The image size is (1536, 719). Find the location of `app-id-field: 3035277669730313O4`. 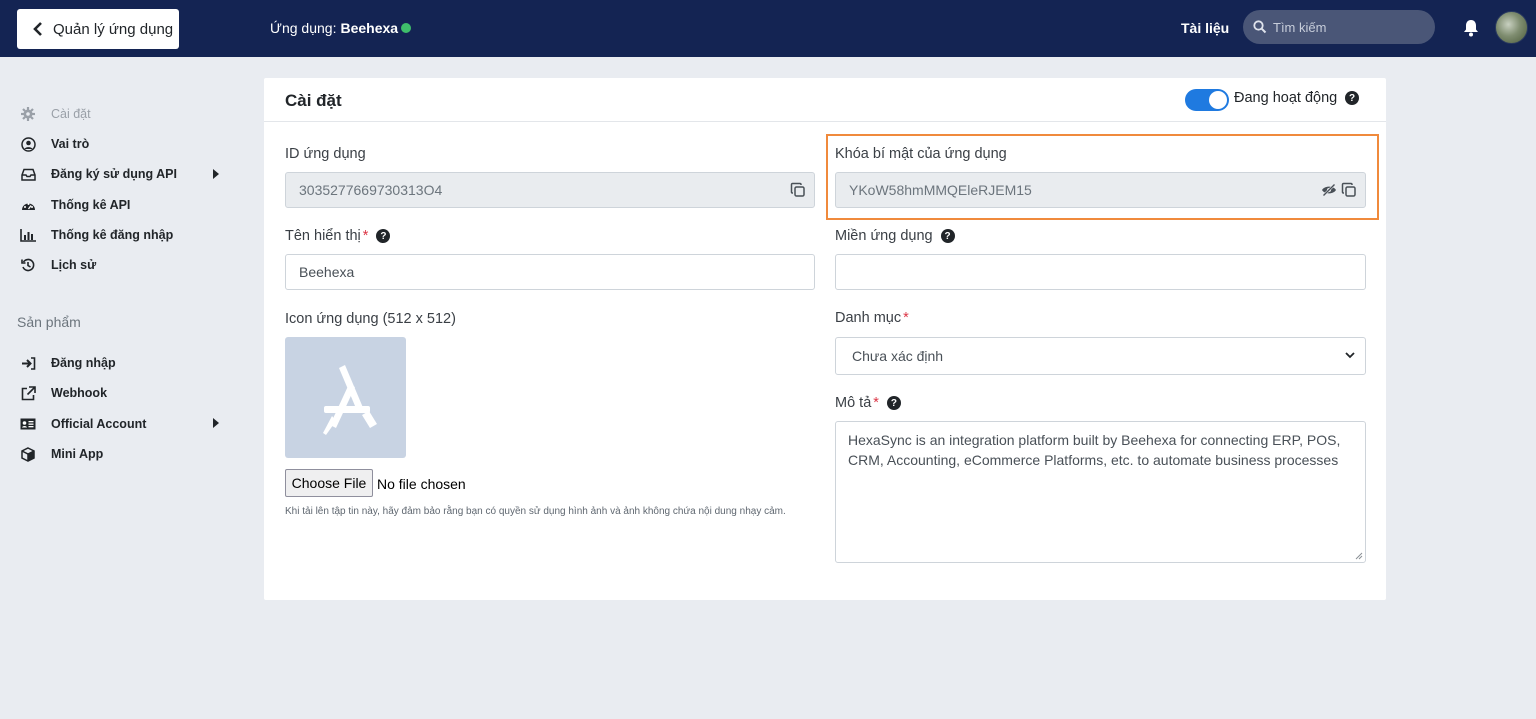

app-id-field: 3035277669730313O4 is located at coordinates (550, 190).